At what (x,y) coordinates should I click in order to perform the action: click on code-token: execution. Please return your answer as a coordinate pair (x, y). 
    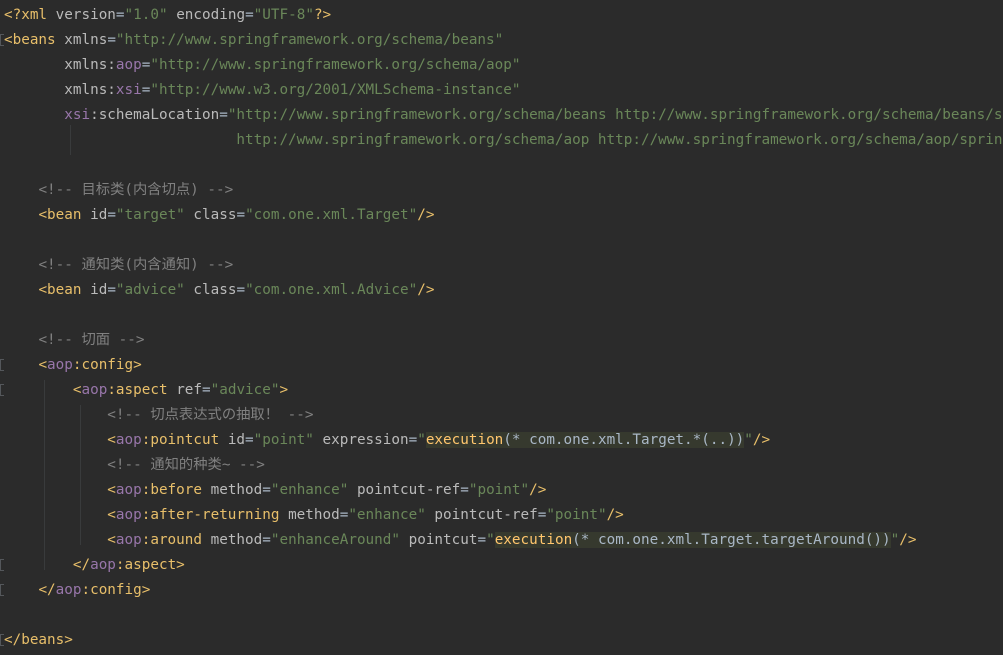
    Looking at the image, I should click on (533, 540).